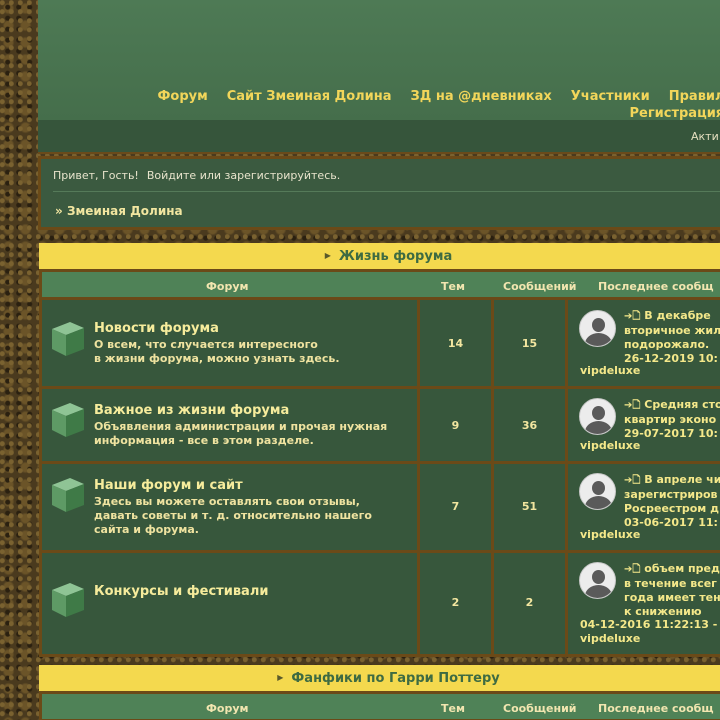  What do you see at coordinates (529, 507) in the screenshot?
I see `posts-cell: 51` at bounding box center [529, 507].